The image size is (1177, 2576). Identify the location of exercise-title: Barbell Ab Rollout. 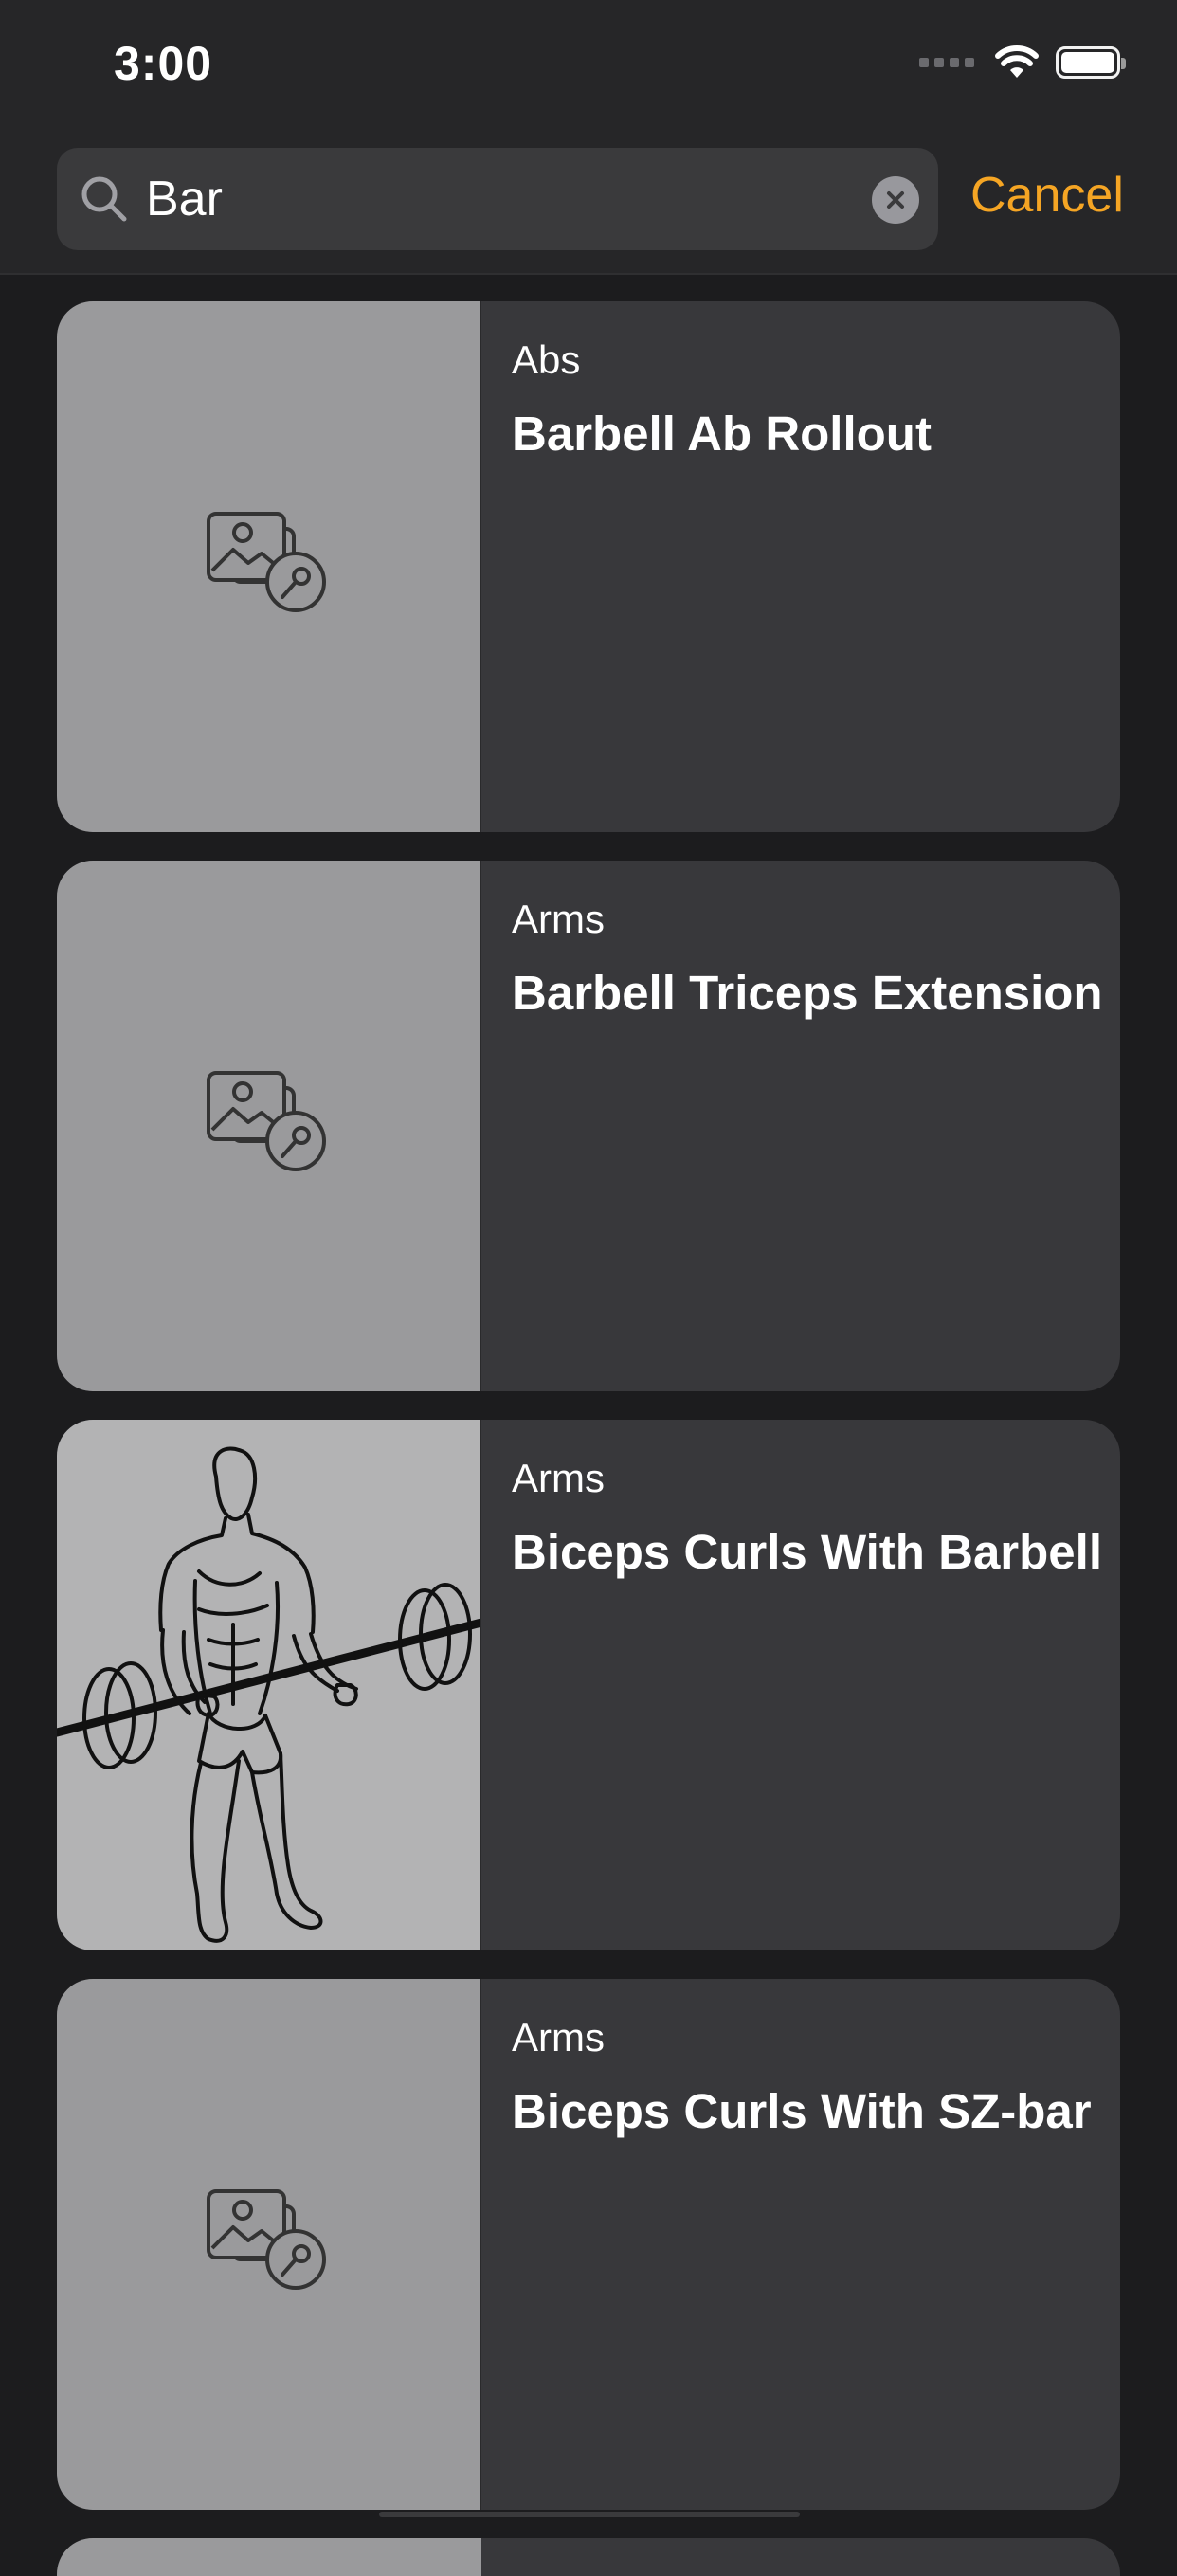
(722, 434).